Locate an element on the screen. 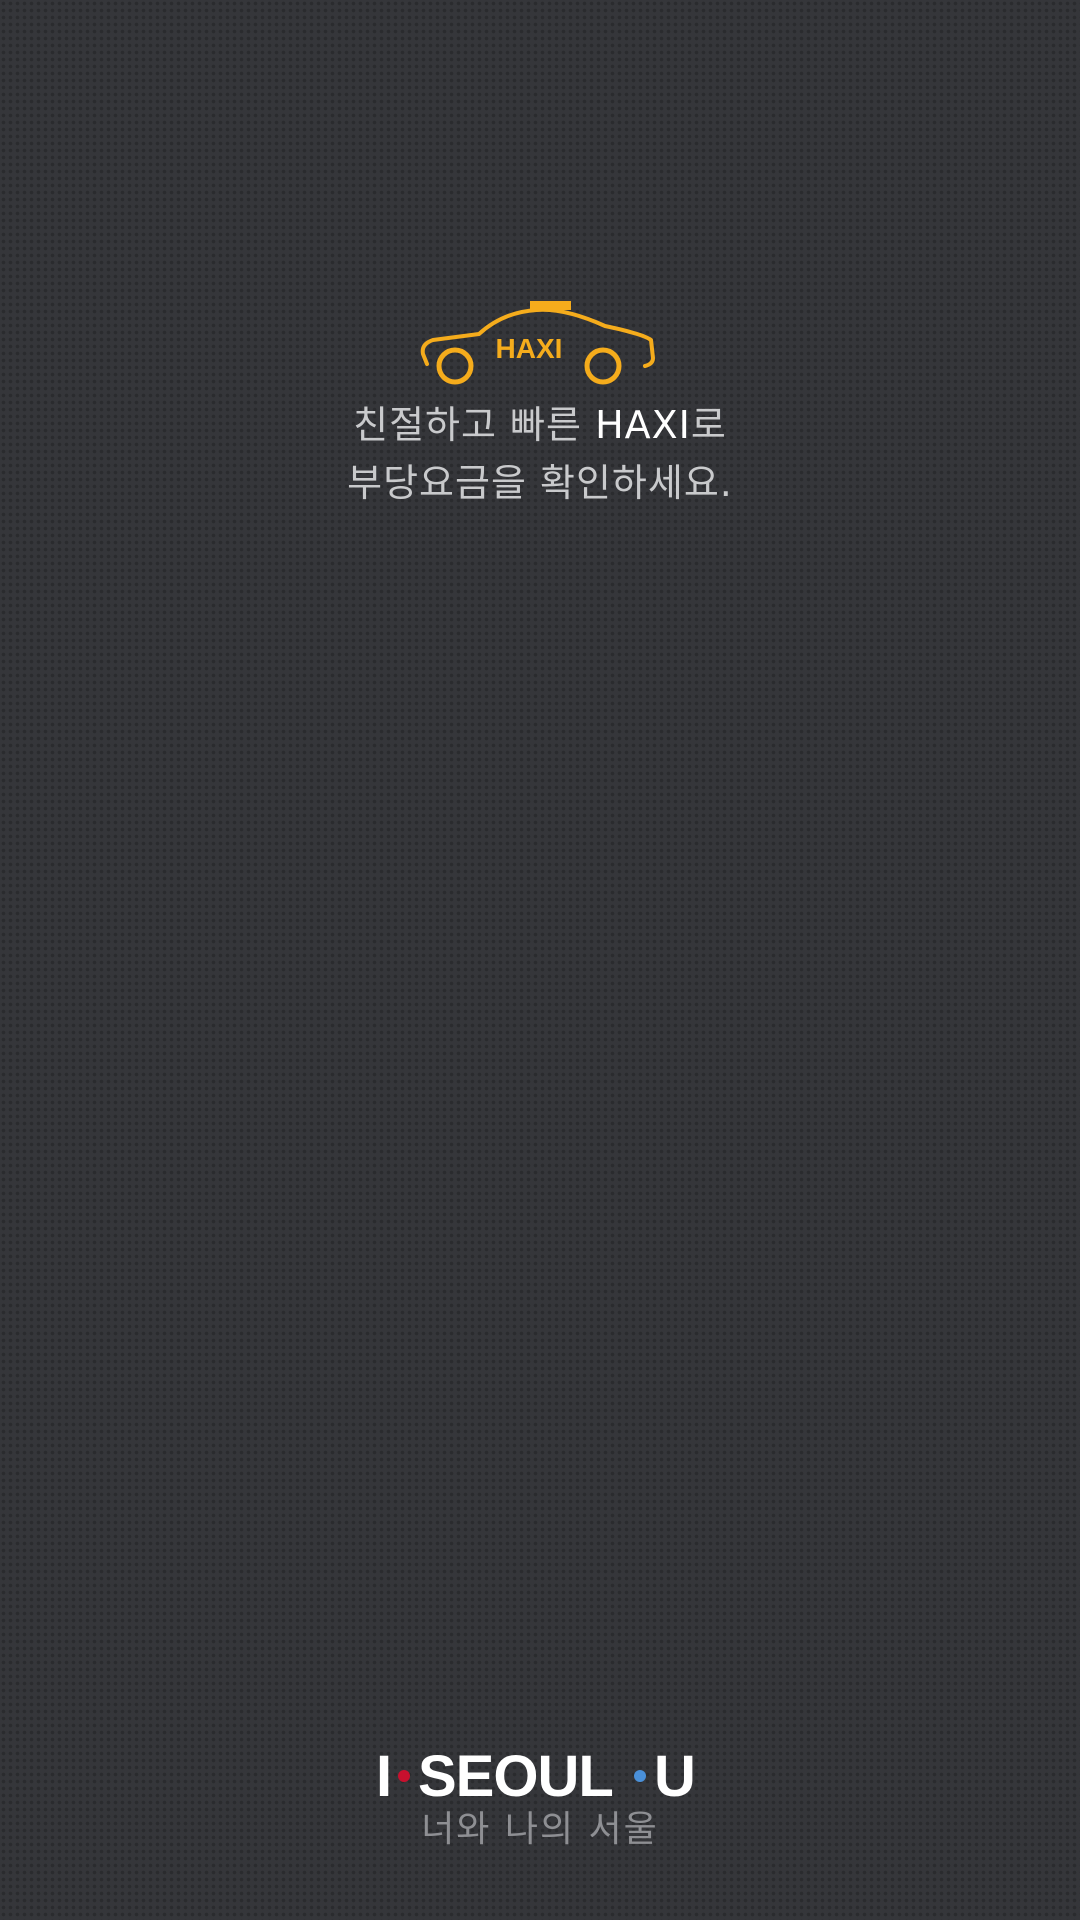 This screenshot has height=1920, width=1080. footer: I SEOUL U 너와 나의 서울 is located at coordinates (540, 1797).